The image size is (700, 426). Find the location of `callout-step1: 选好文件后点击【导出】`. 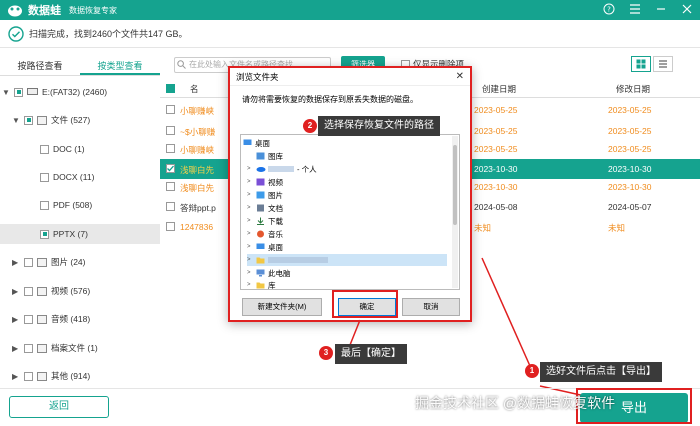

callout-step1: 选好文件后点击【导出】 is located at coordinates (601, 372).